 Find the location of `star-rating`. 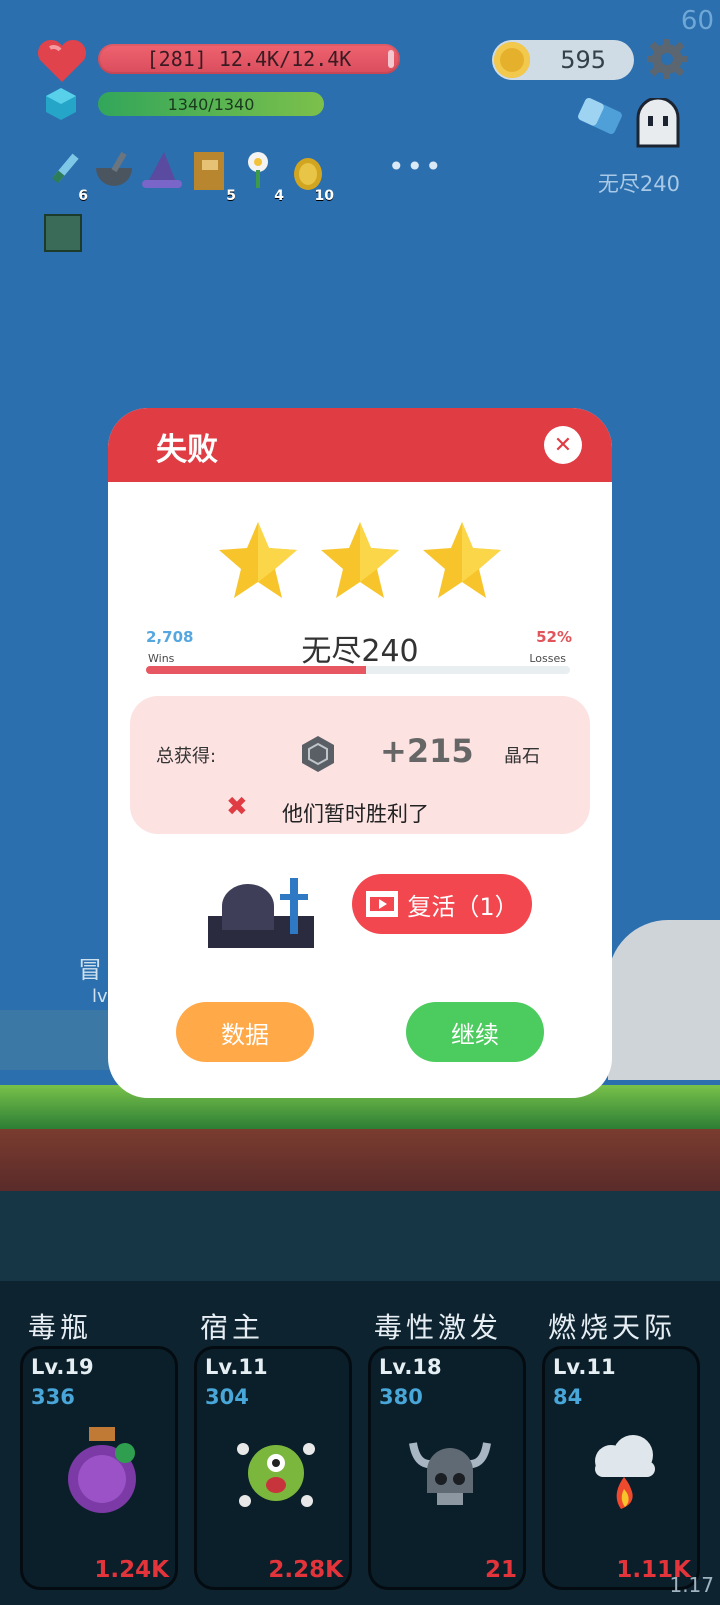

star-rating is located at coordinates (360, 561).